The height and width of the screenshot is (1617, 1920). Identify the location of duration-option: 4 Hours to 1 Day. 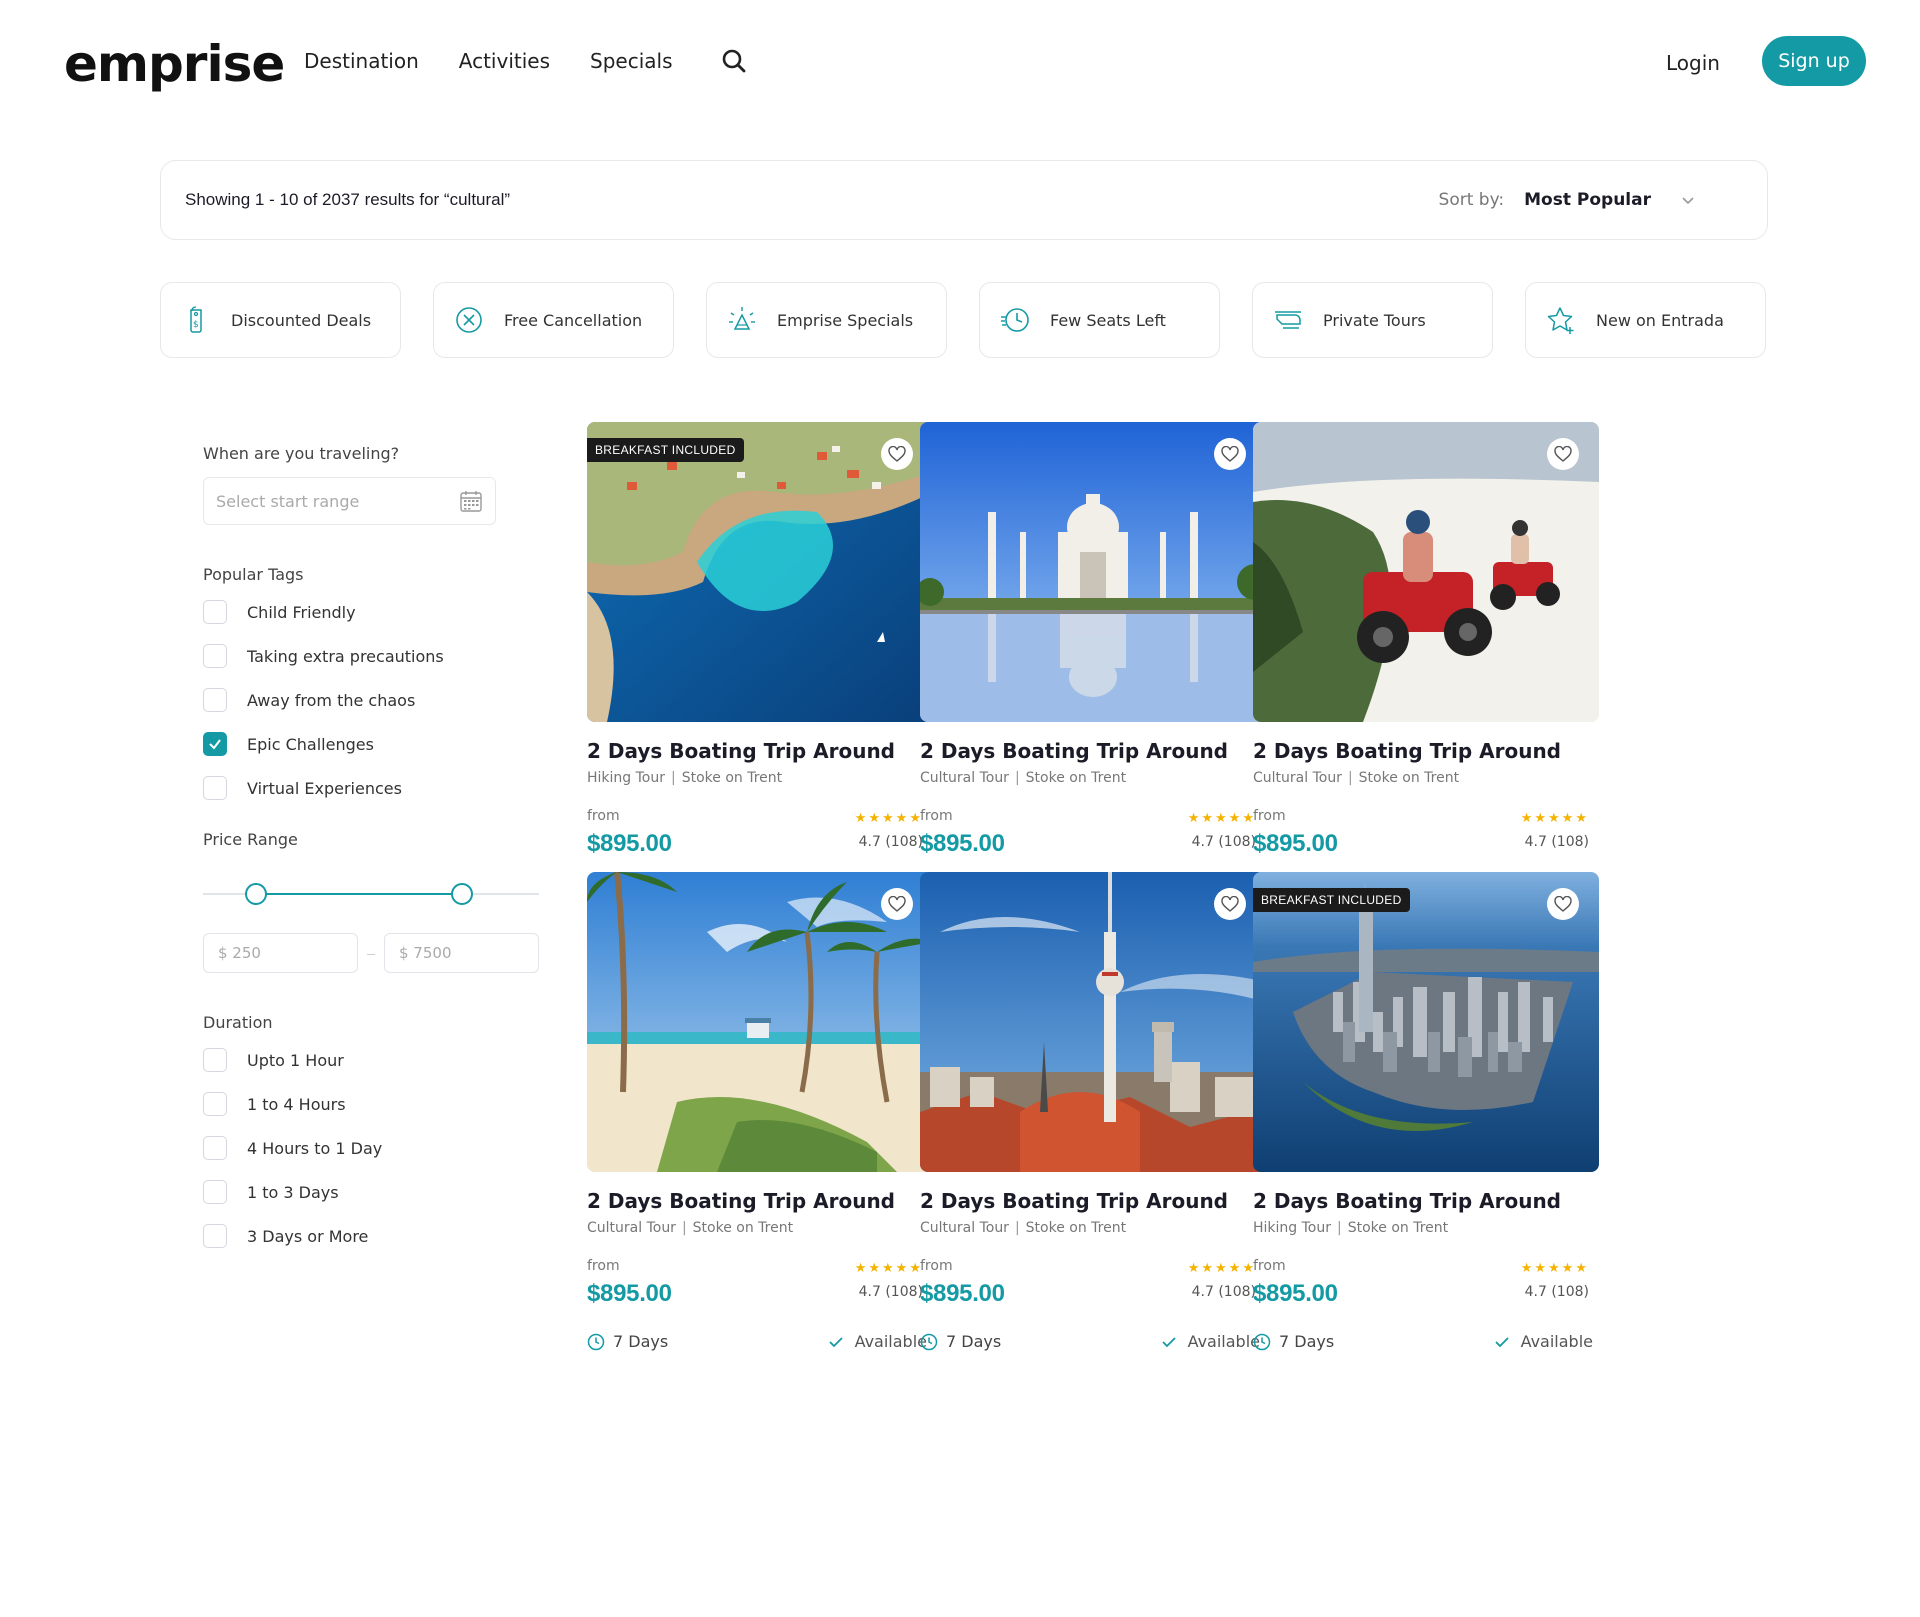
(371, 1148).